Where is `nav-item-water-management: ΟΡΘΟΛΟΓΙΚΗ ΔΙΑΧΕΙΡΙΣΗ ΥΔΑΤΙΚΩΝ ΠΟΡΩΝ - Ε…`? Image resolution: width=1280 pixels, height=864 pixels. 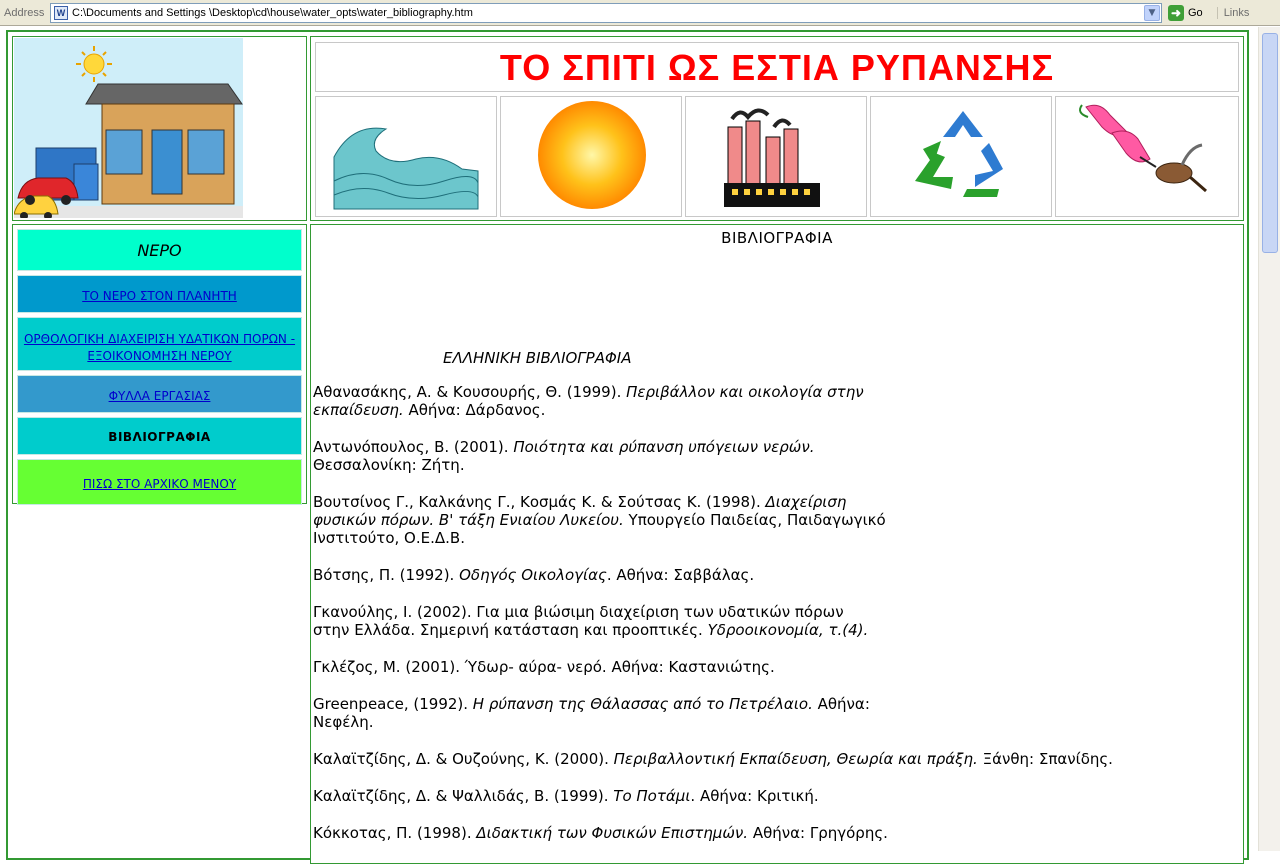 nav-item-water-management: ΟΡΘΟΛΟΓΙΚΗ ΔΙΑΧΕΙΡΙΣΗ ΥΔΑΤΙΚΩΝ ΠΟΡΩΝ - Ε… is located at coordinates (159, 344).